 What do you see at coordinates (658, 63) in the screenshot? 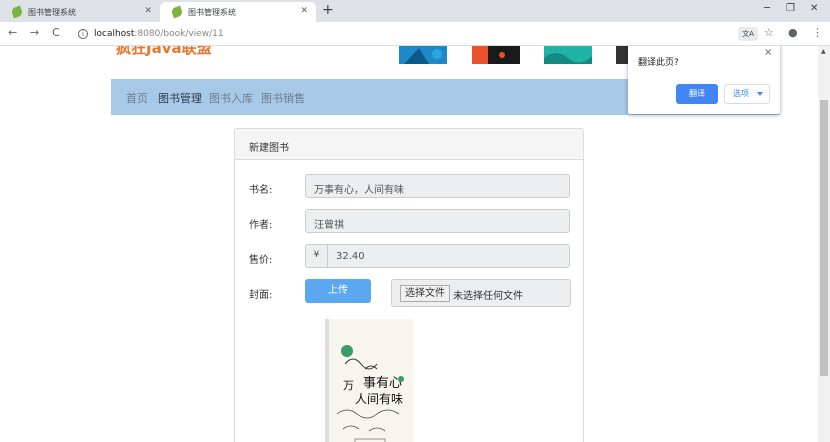
I see `popup-title: 翻译此页?` at bounding box center [658, 63].